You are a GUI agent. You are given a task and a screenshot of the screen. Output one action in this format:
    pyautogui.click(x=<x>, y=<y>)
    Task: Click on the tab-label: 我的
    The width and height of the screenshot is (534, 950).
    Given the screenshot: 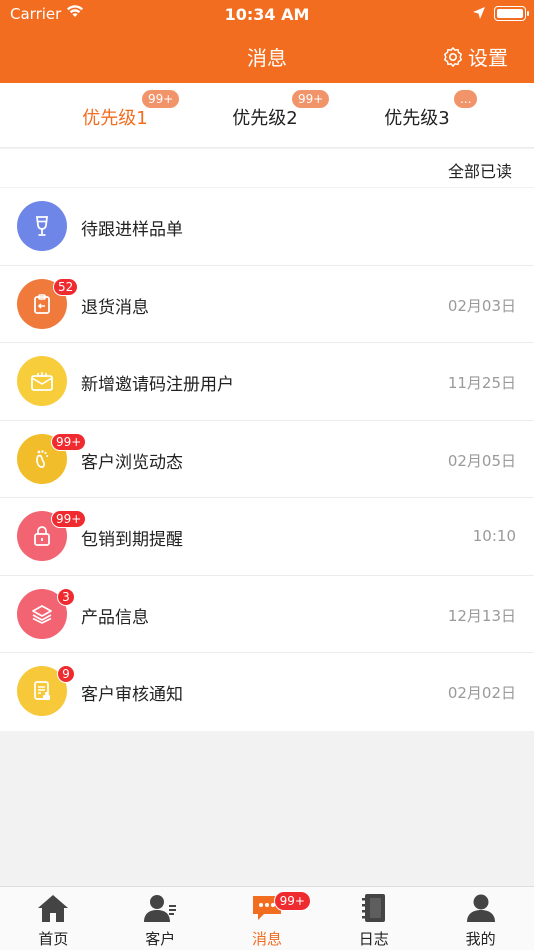 What is the action you would take?
    pyautogui.click(x=480, y=939)
    